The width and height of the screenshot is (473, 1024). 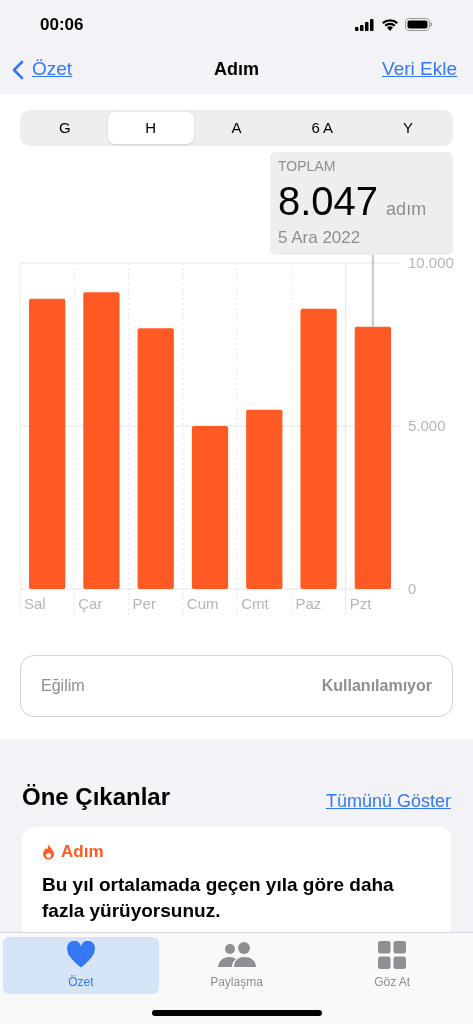 What do you see at coordinates (322, 128) in the screenshot?
I see `segment: 6 A` at bounding box center [322, 128].